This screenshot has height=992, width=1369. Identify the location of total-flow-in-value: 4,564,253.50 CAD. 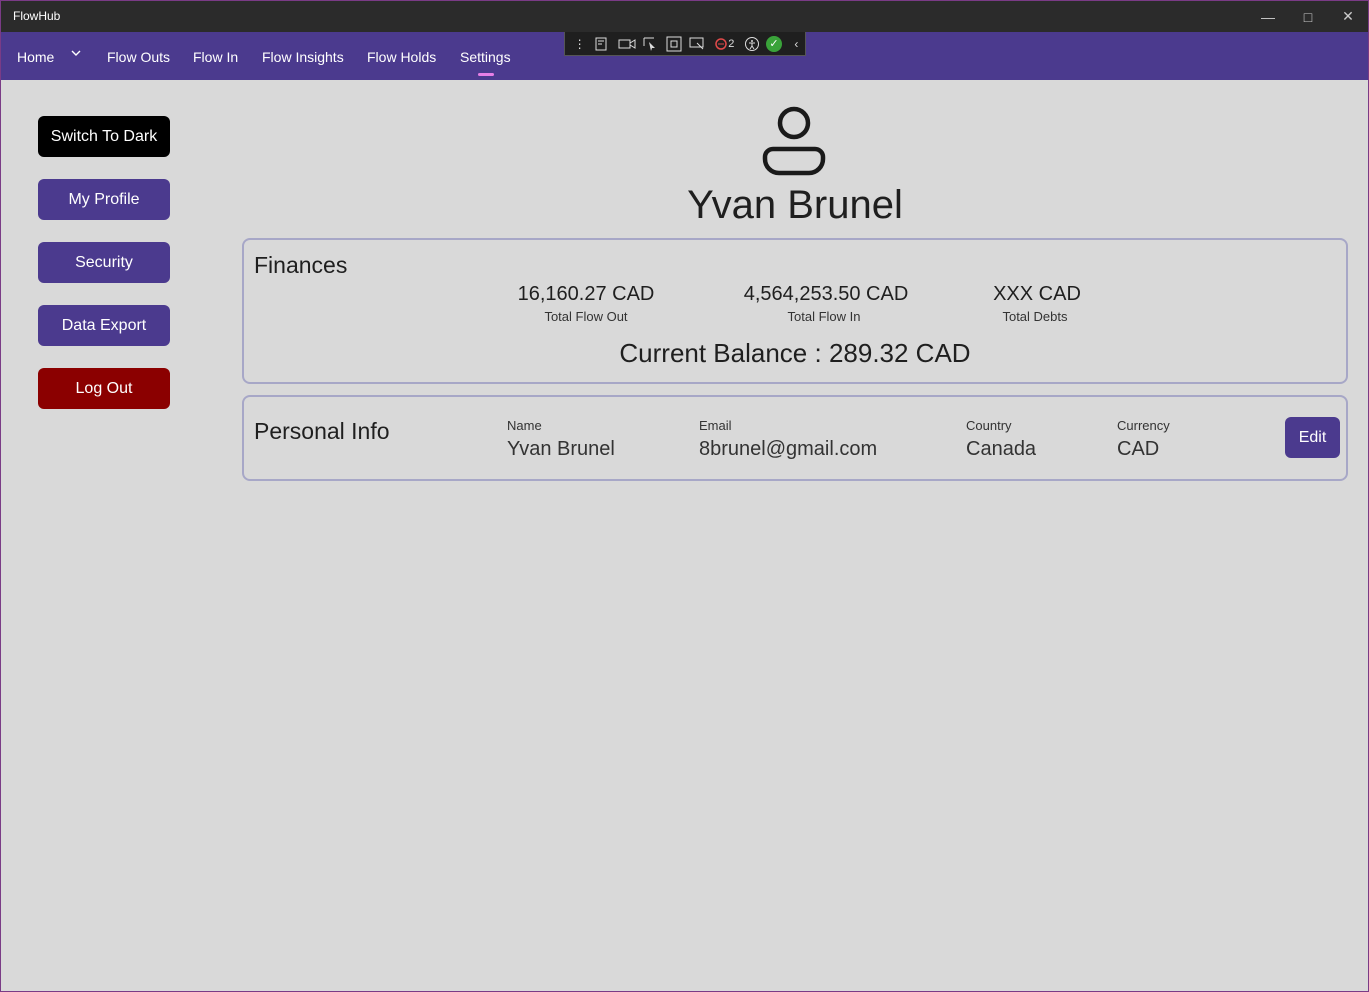
(826, 294).